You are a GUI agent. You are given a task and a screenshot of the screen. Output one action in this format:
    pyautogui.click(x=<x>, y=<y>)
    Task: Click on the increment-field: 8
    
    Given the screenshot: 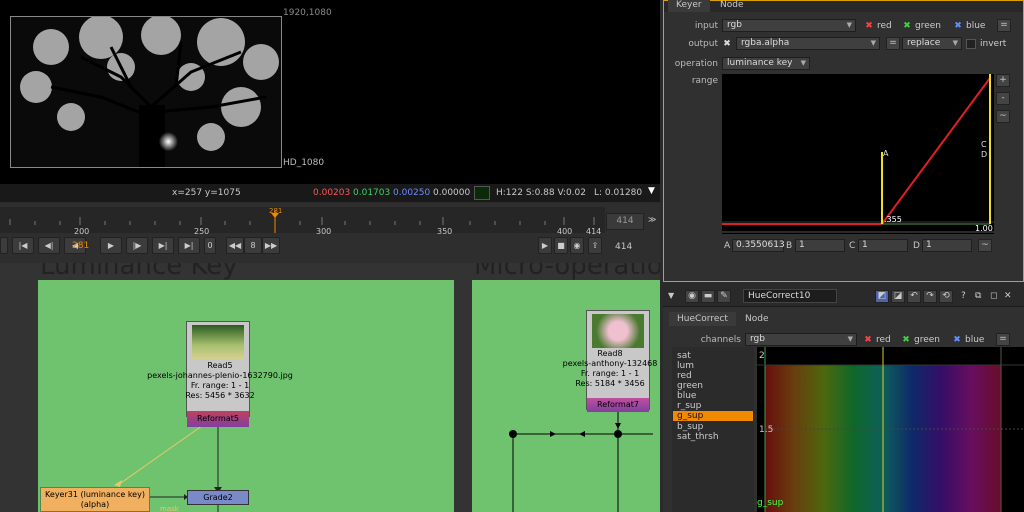 What is the action you would take?
    pyautogui.click(x=253, y=245)
    